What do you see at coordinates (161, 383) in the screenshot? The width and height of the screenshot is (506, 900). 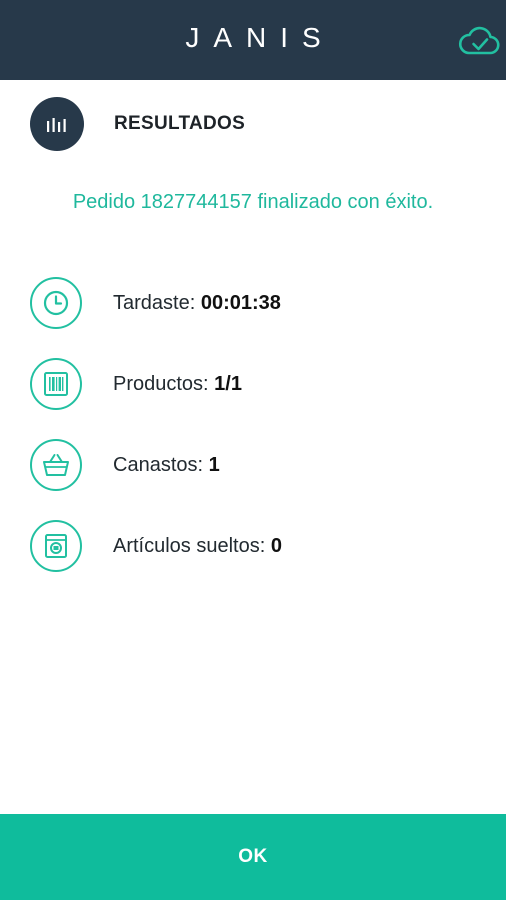 I see `stat-label: Productos:` at bounding box center [161, 383].